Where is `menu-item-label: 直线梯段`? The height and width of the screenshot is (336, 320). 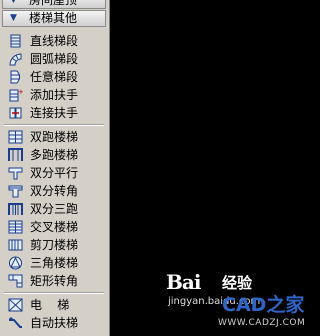
menu-item-label: 直线梯段 is located at coordinates (54, 41).